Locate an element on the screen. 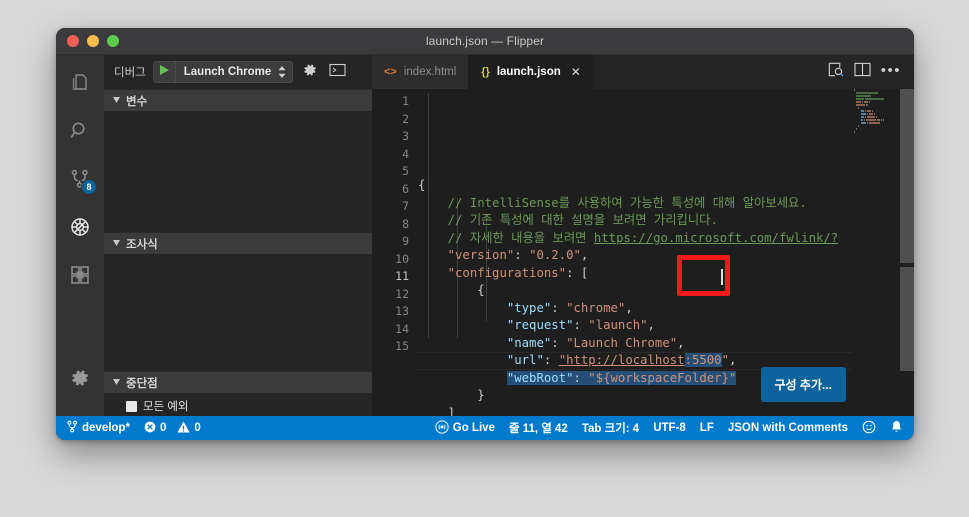  line-number: 4 is located at coordinates (405, 153).